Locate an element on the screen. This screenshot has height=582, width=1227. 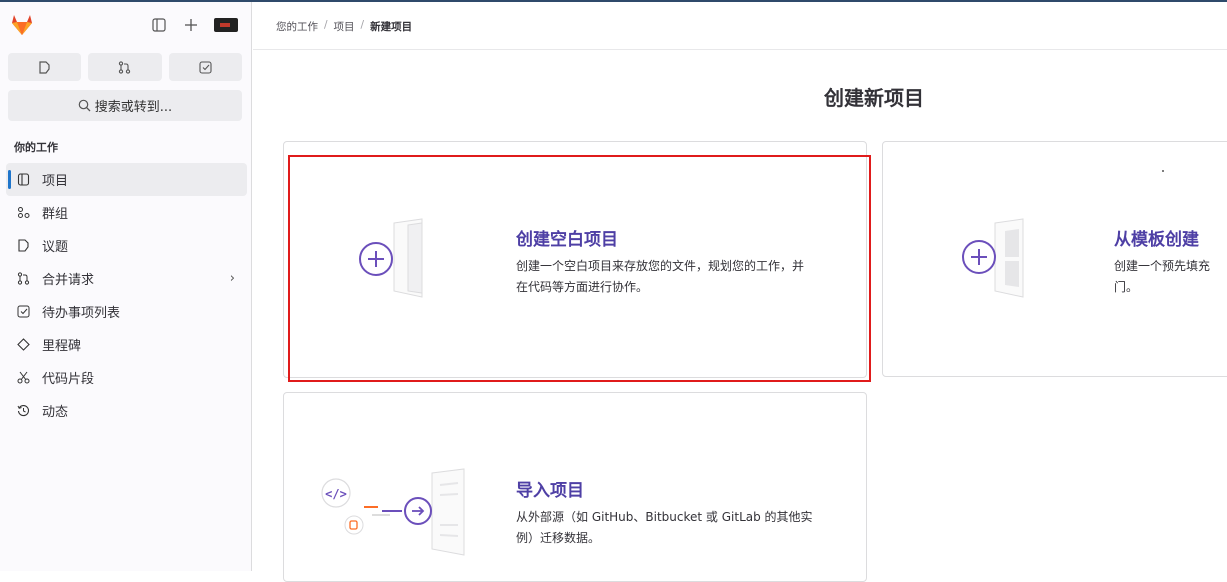
snippet-icon is located at coordinates (23, 378).